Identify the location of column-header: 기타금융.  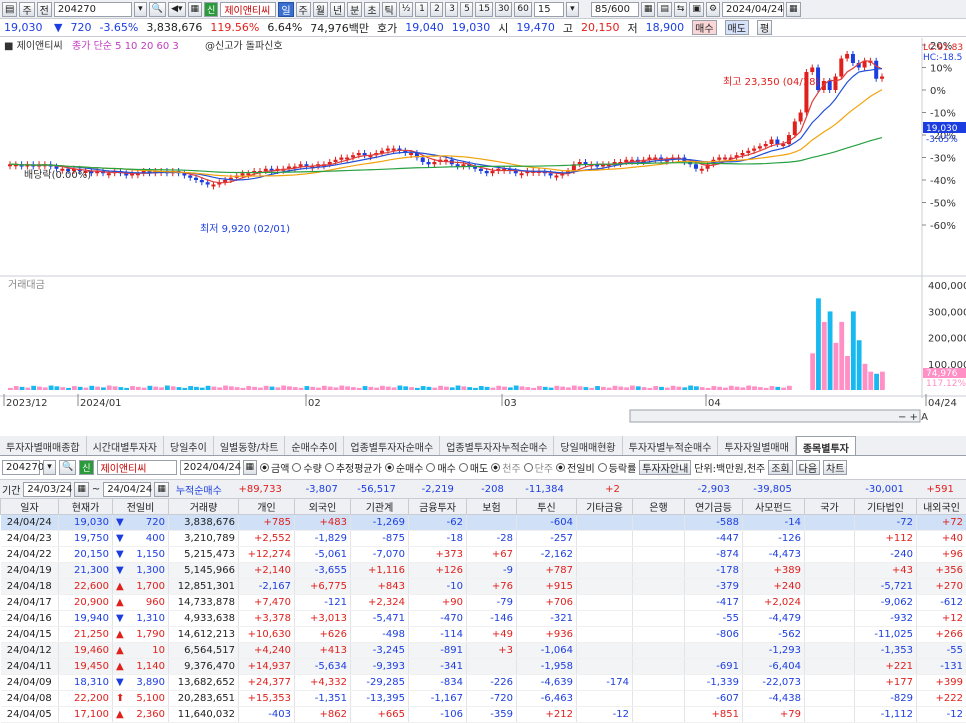
(604, 506).